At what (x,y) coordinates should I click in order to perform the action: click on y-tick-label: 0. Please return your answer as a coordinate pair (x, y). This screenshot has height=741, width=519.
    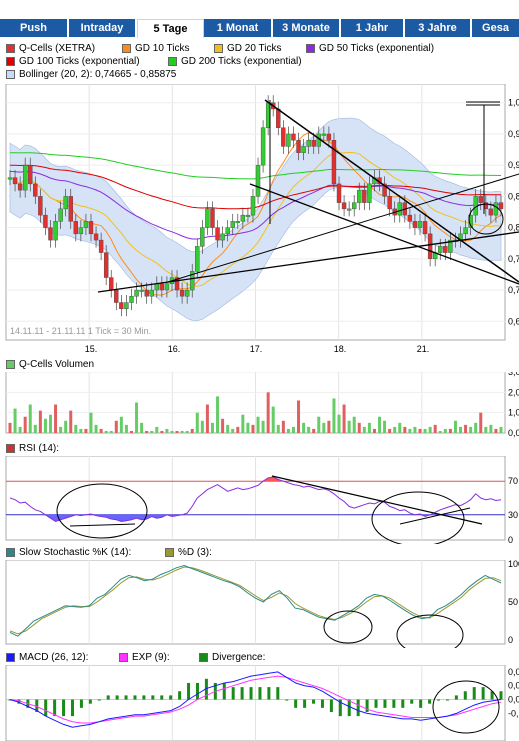
    Looking at the image, I should click on (510, 640).